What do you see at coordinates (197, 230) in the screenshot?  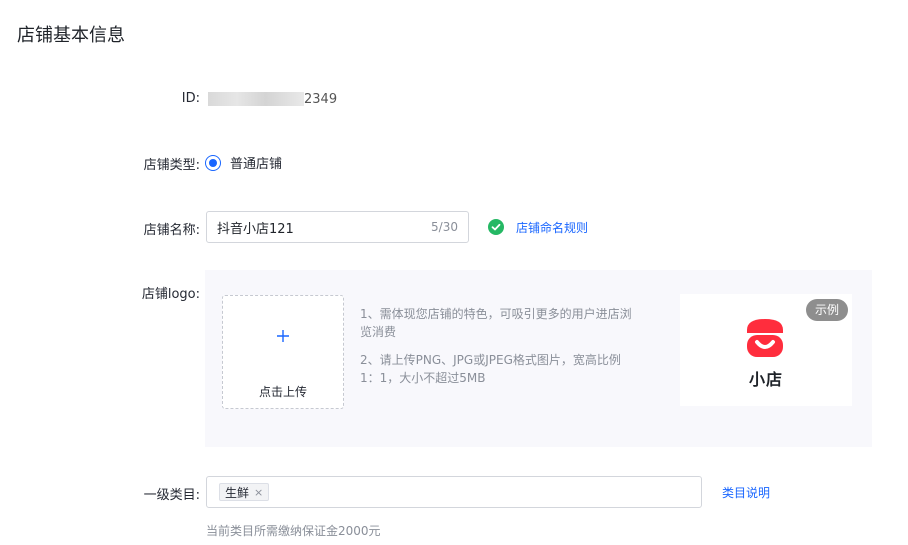 I see `shop-name-label-colon: :` at bounding box center [197, 230].